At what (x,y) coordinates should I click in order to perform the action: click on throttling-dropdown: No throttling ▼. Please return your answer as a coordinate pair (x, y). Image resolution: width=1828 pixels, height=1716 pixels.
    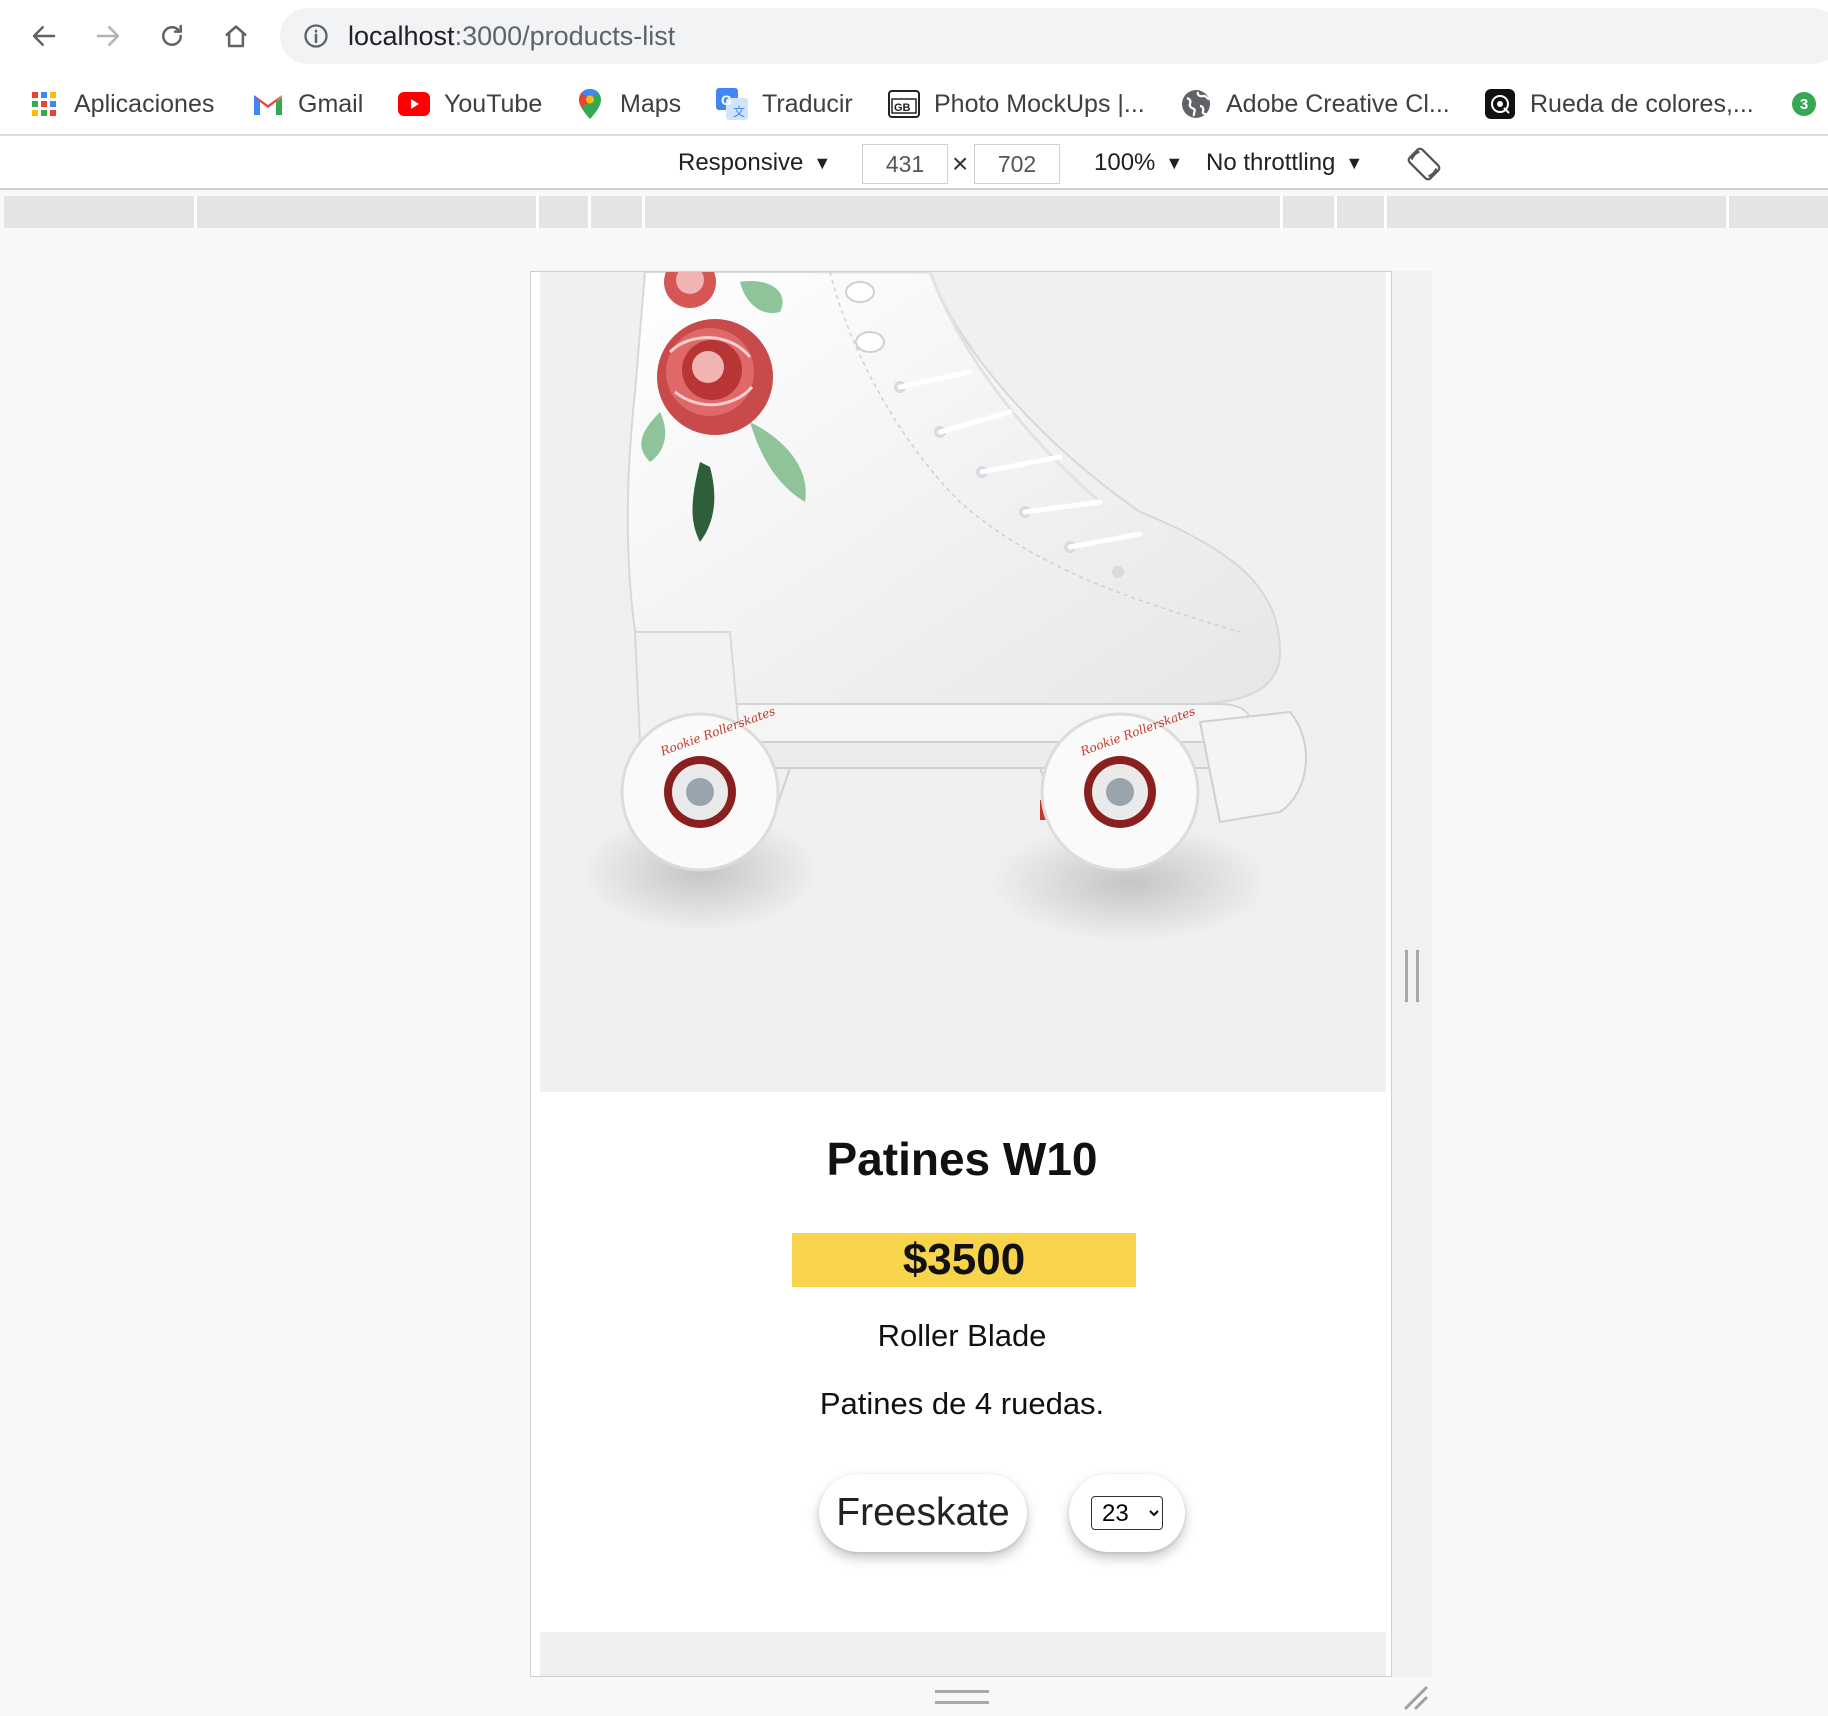
    Looking at the image, I should click on (1284, 163).